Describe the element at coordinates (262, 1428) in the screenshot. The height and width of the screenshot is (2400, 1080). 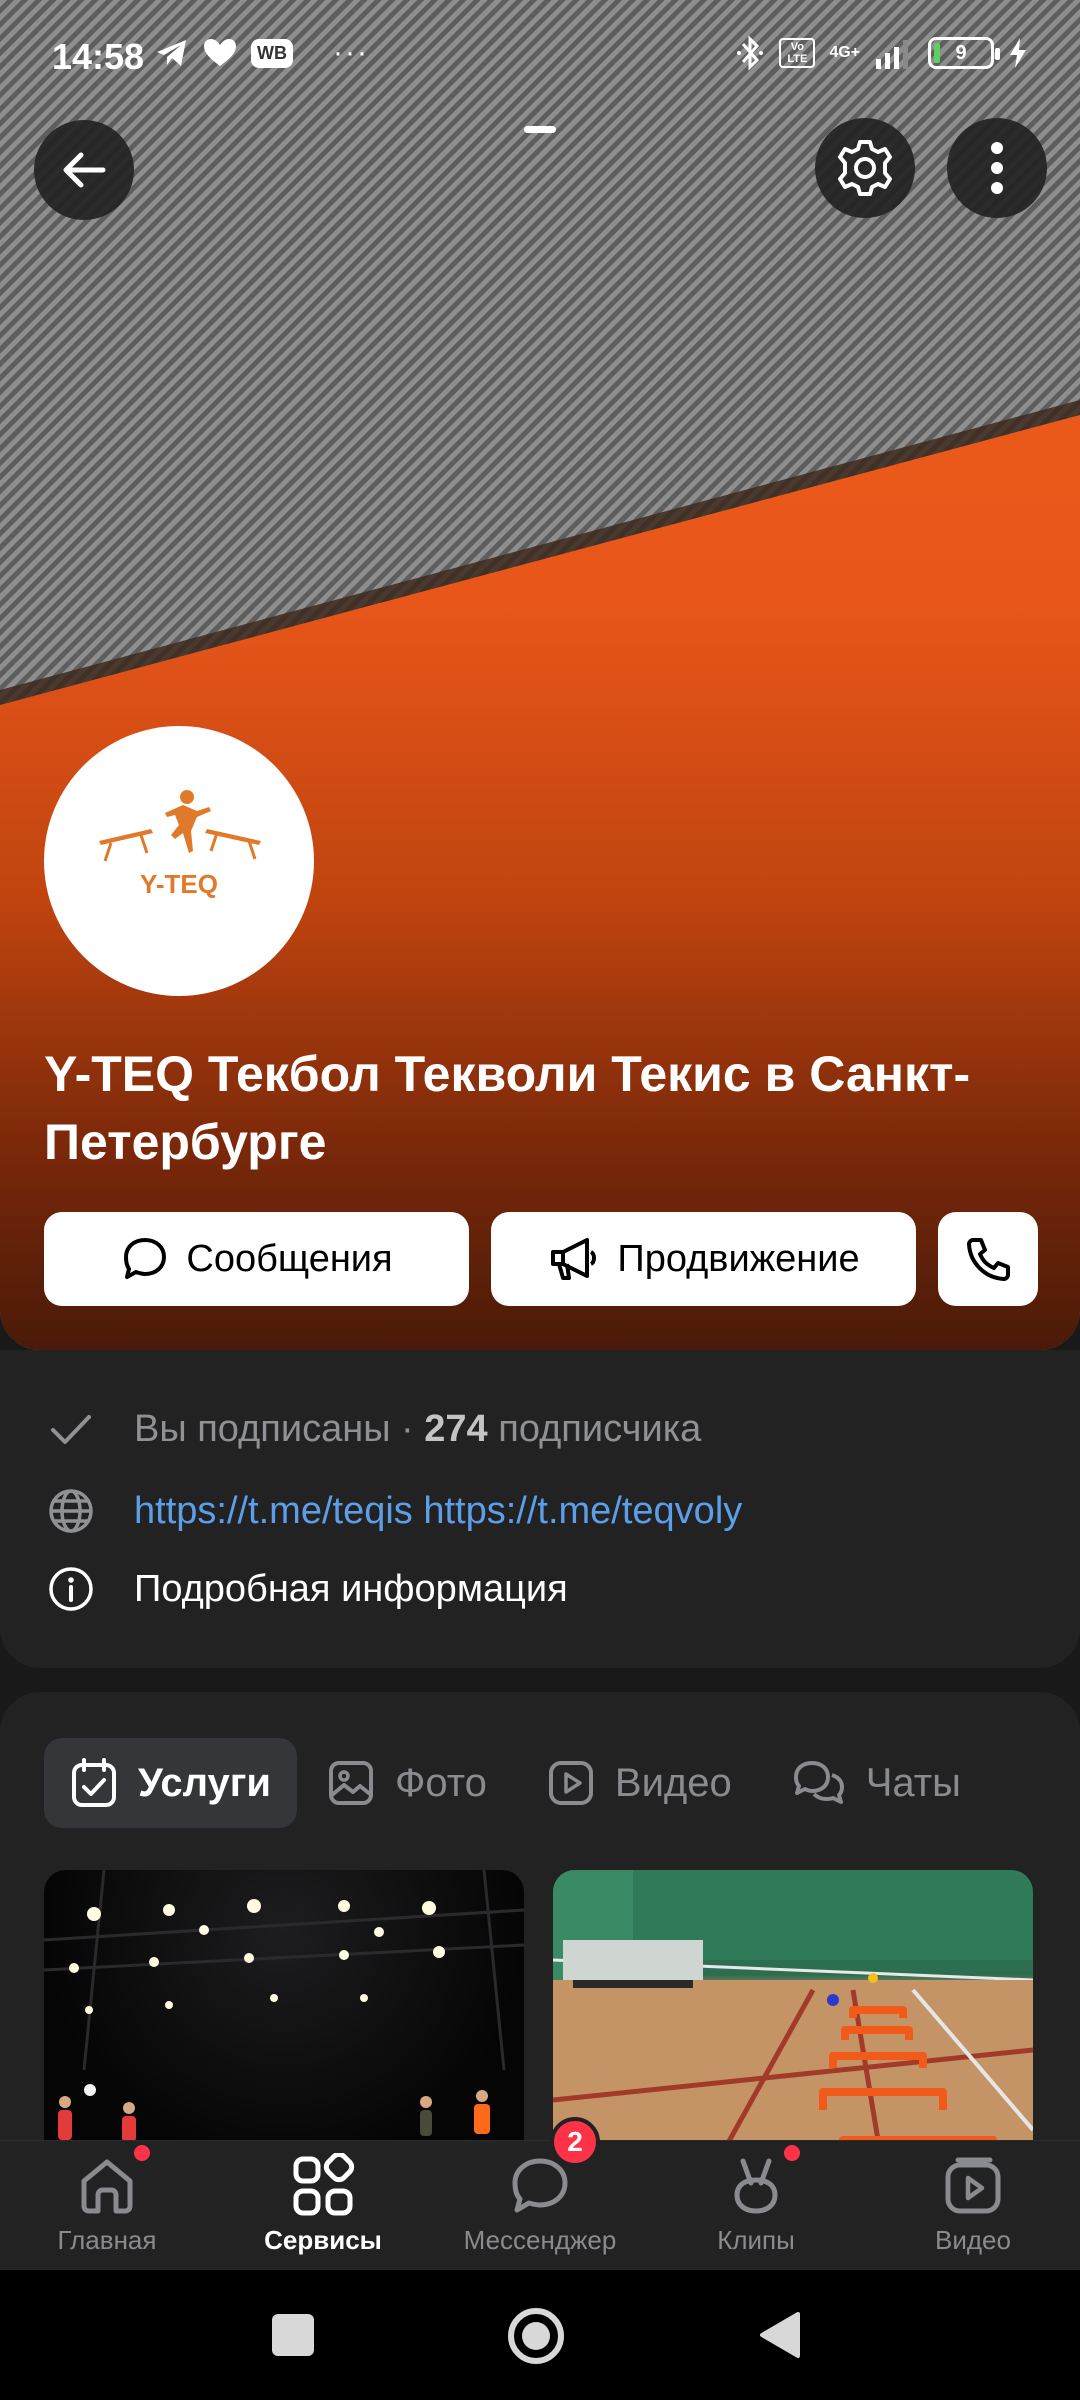
I see `subscribed-label: Вы подписаны` at that location.